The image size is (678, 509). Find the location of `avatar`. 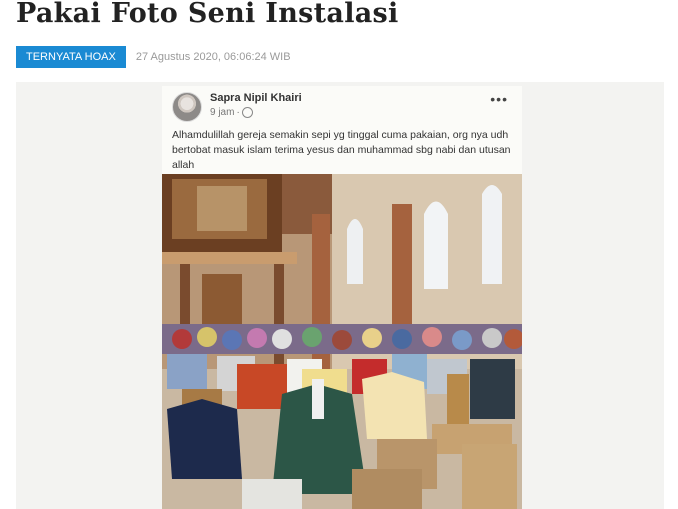

avatar is located at coordinates (187, 107).